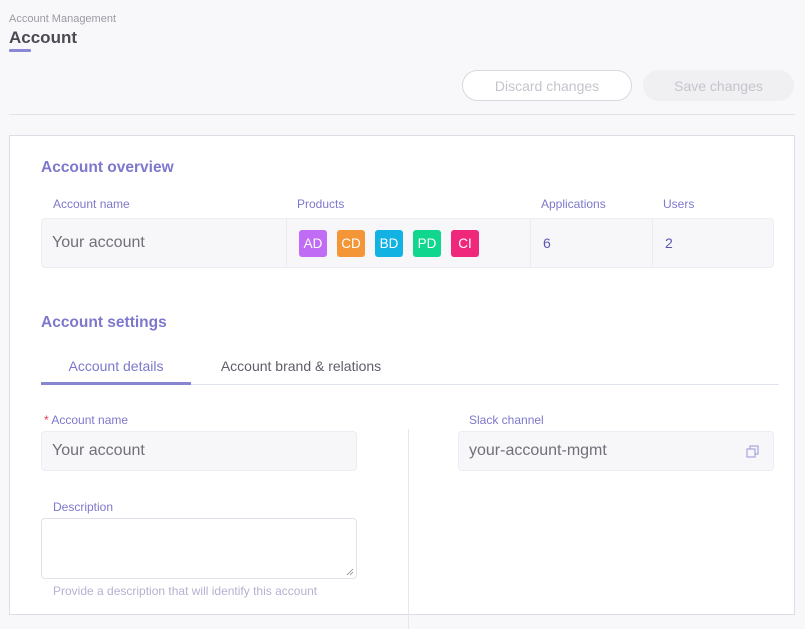 Image resolution: width=805 pixels, height=629 pixels. Describe the element at coordinates (90, 420) in the screenshot. I see `account-name-label-text: Account name` at that location.